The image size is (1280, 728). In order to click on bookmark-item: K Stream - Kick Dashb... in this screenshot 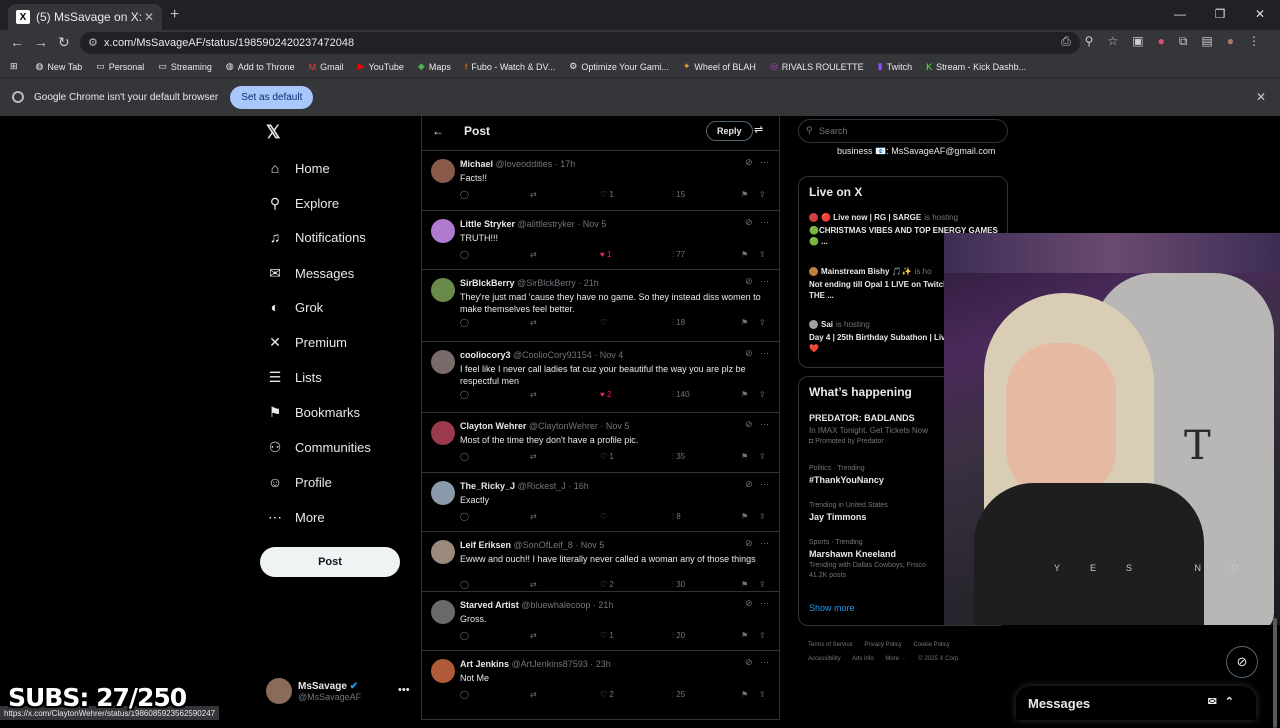, I will do `click(976, 67)`.